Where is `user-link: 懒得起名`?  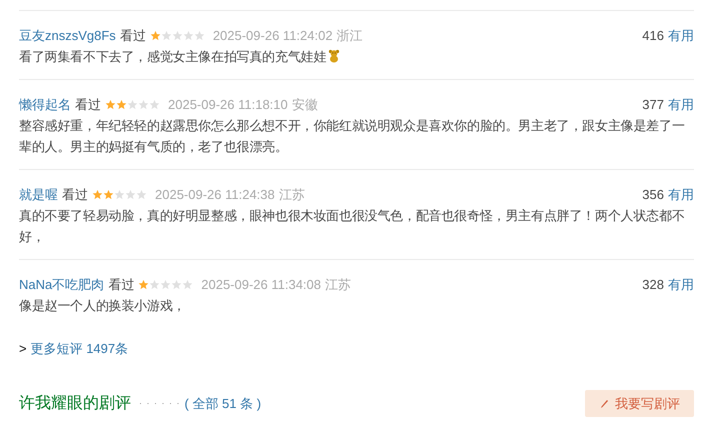 user-link: 懒得起名 is located at coordinates (45, 104).